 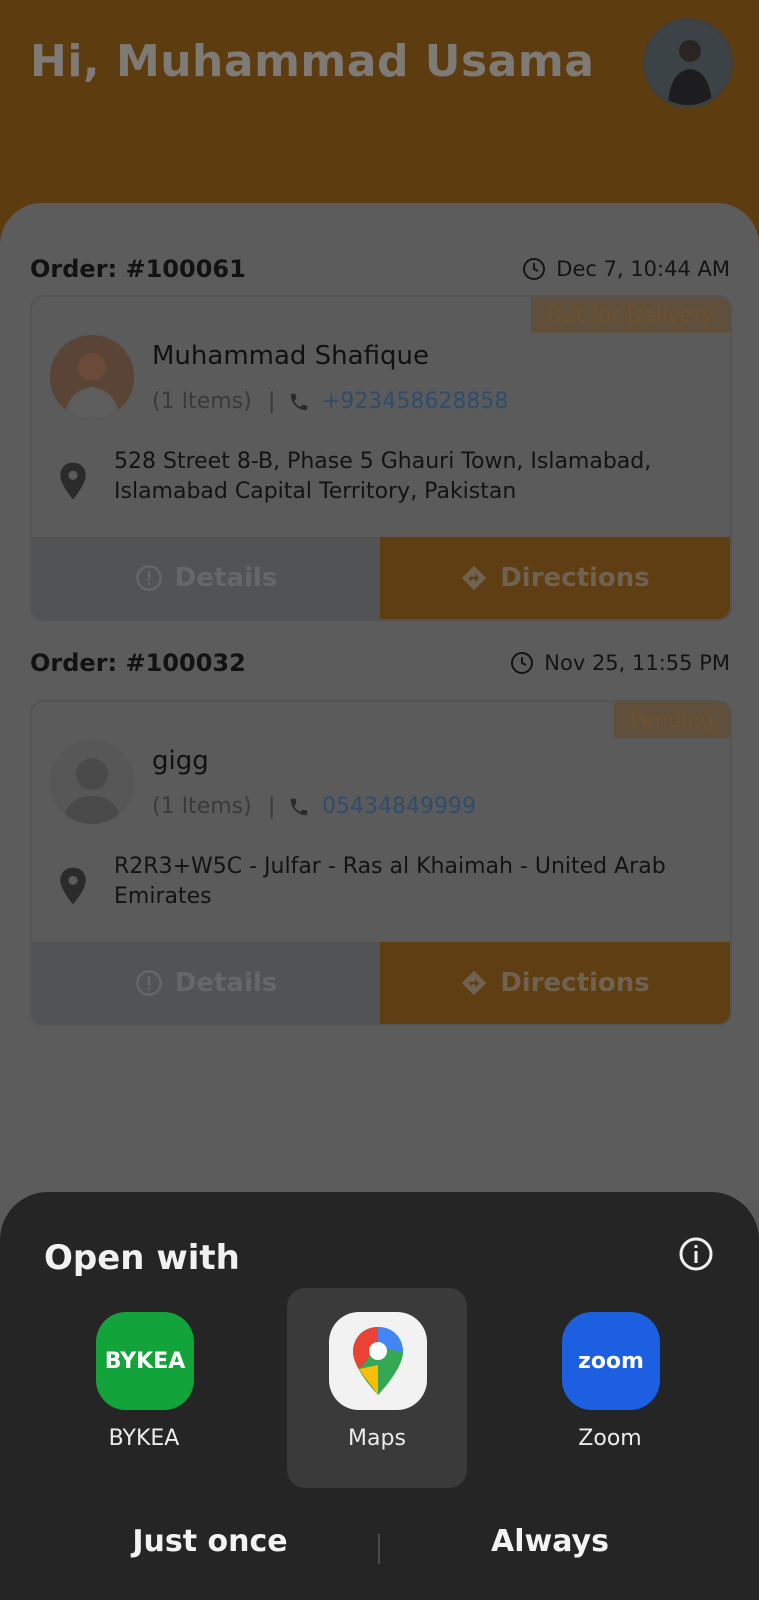 I want to click on order-time: Dec 7, 10:44 AM, so click(x=626, y=269).